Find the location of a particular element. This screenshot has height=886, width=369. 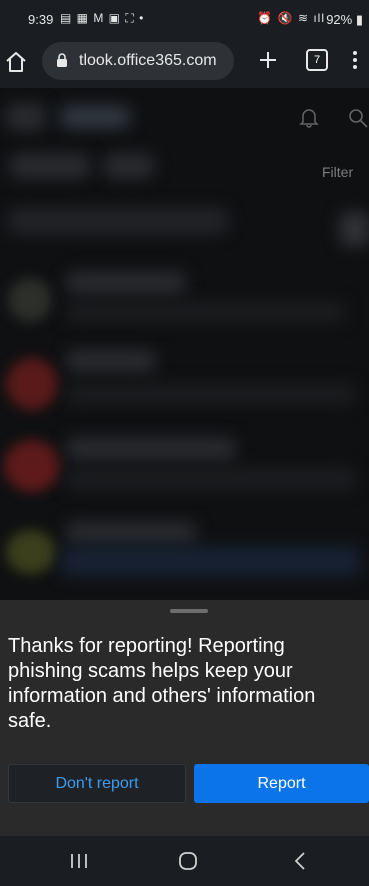

browser-toolbar: tlook.office365.com 7 is located at coordinates (184, 64).